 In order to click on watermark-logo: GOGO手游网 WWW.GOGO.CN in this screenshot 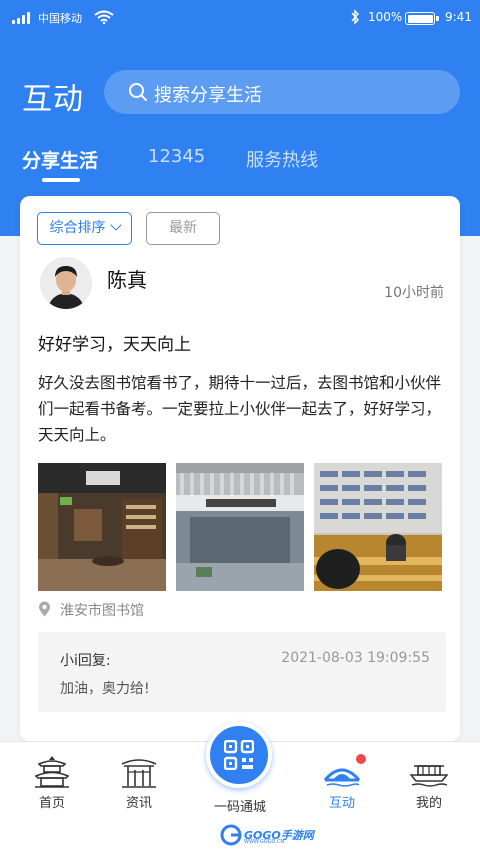, I will do `click(269, 835)`.